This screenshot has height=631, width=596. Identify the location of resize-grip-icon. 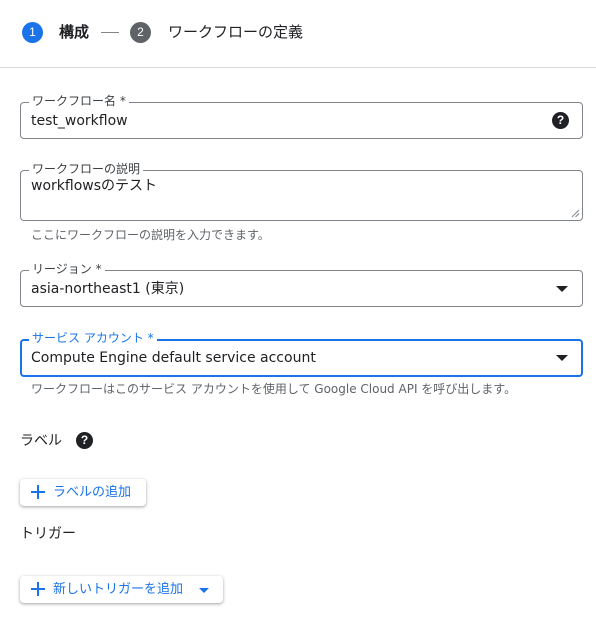
(575, 213).